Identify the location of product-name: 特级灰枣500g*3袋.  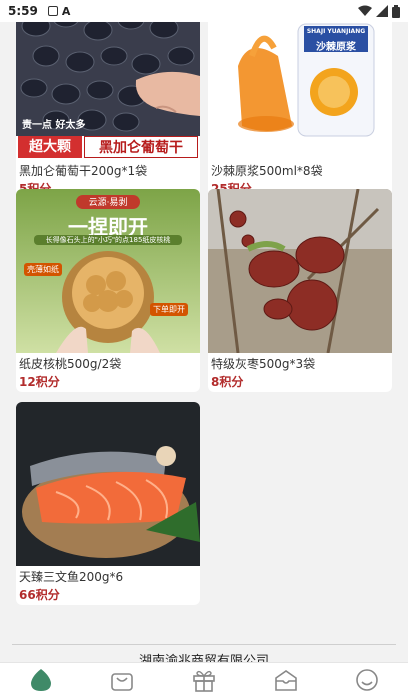
(263, 364).